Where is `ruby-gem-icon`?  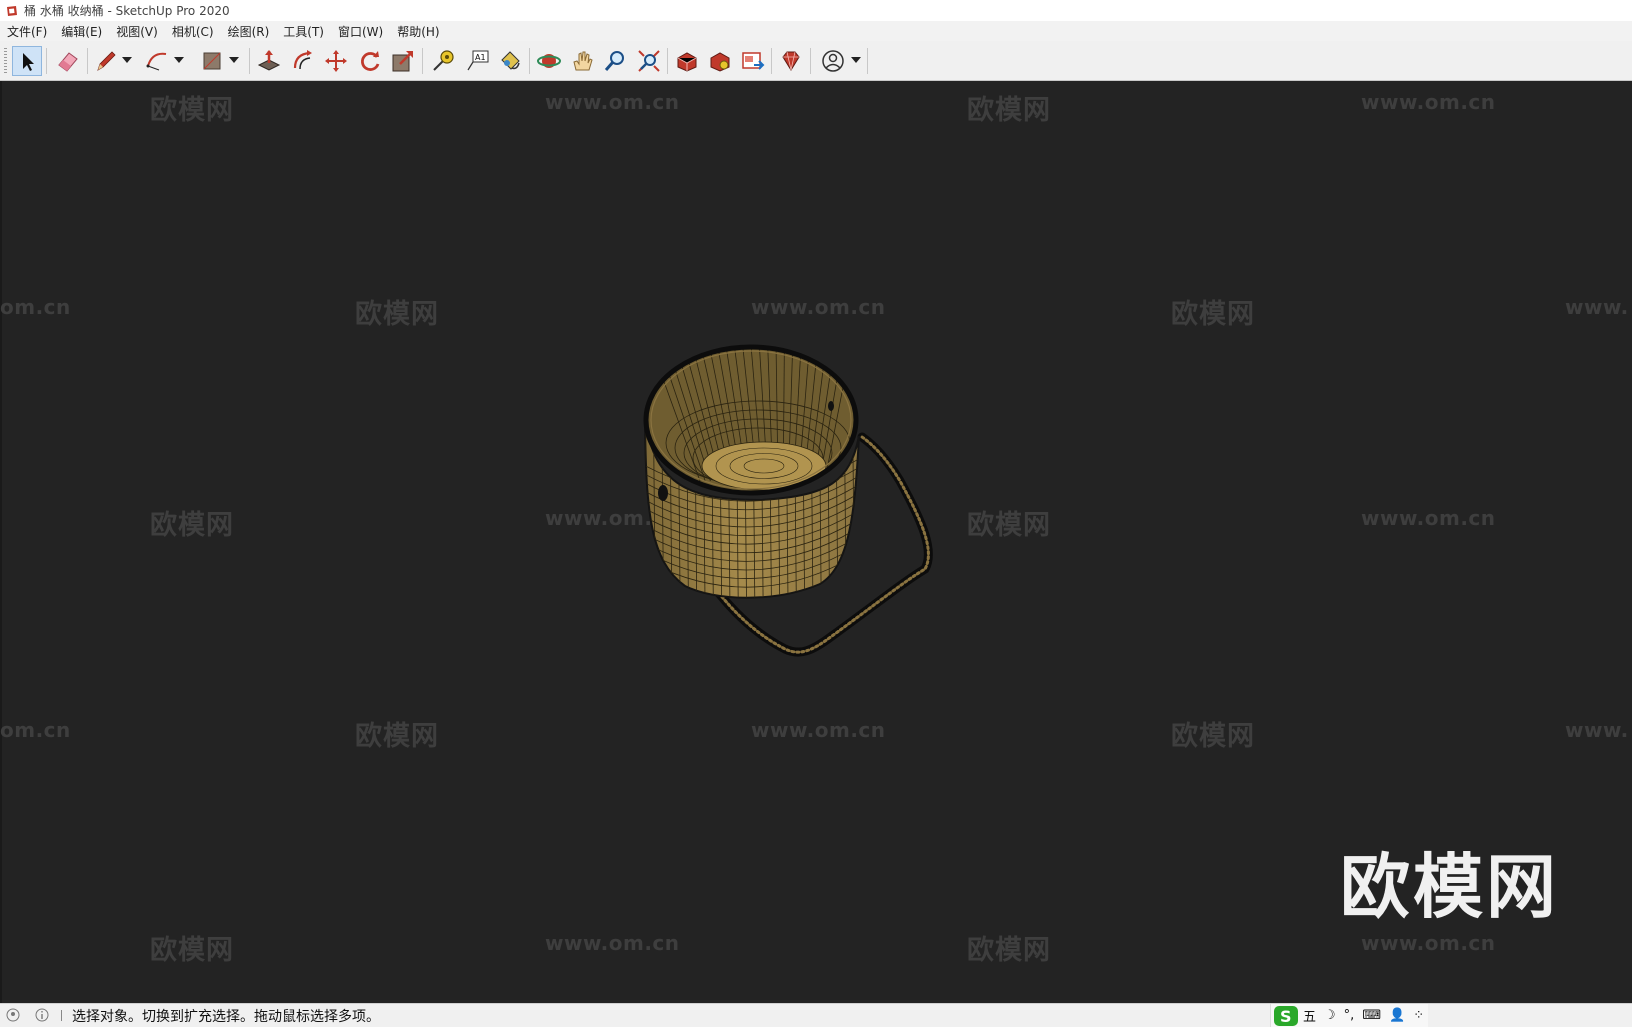
ruby-gem-icon is located at coordinates (791, 61).